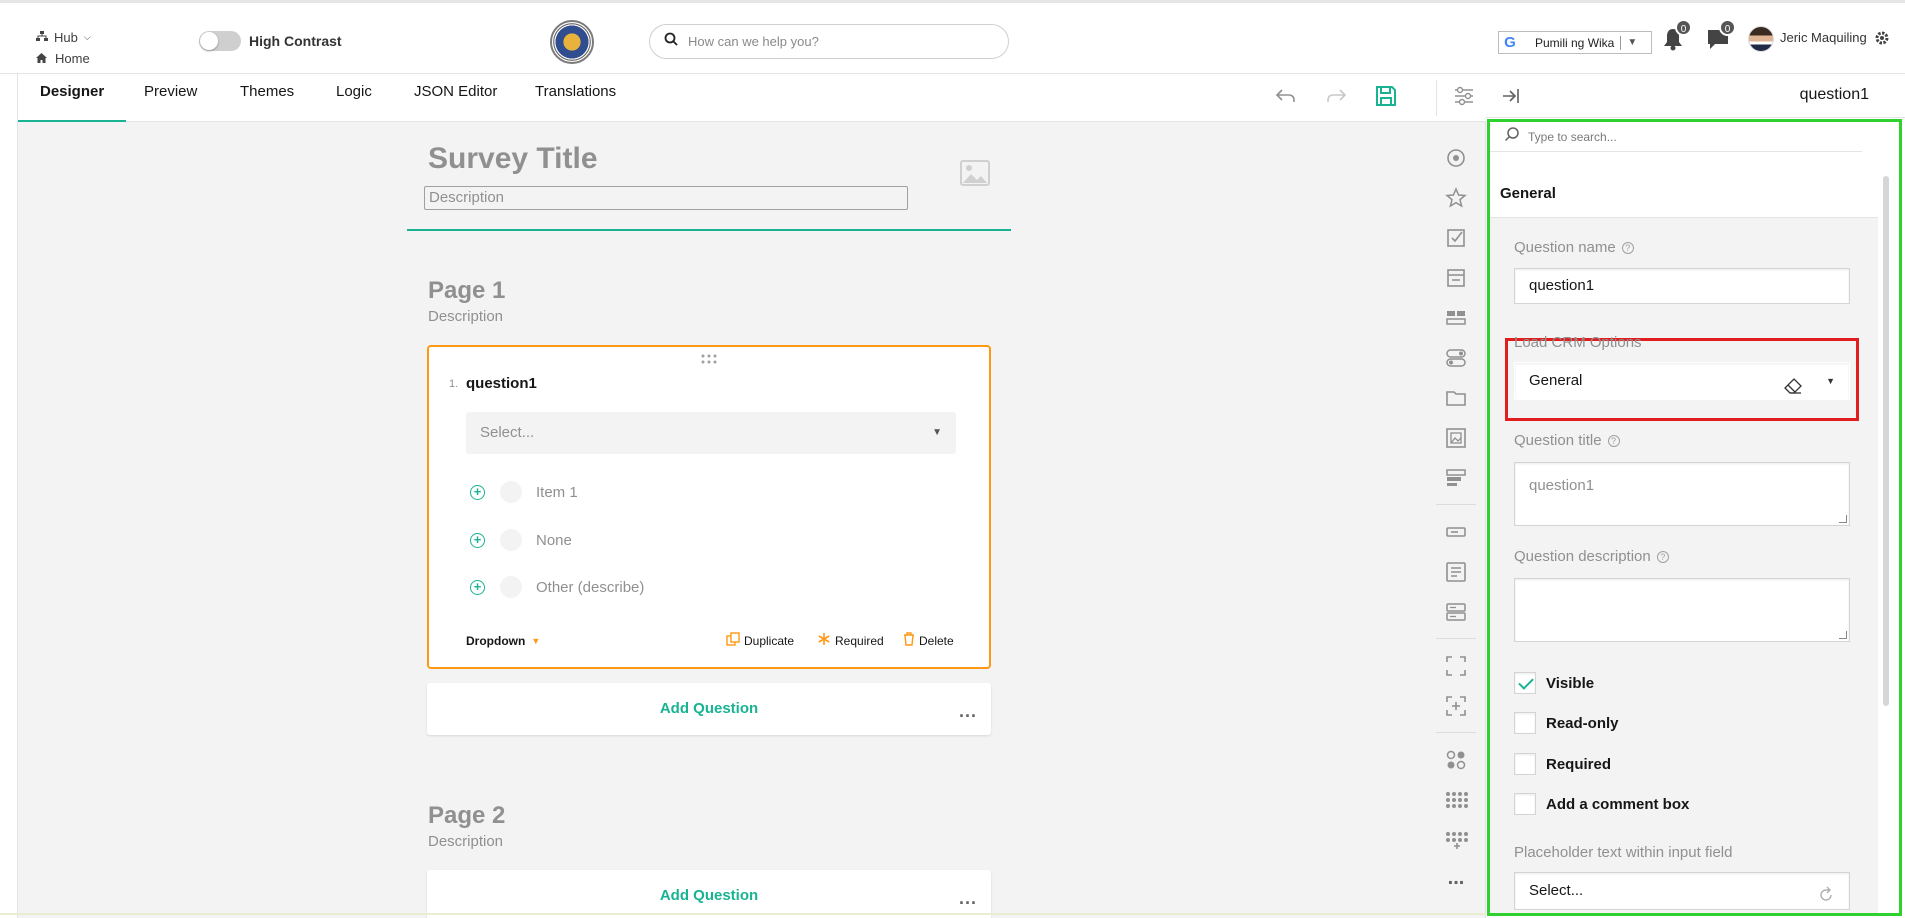 This screenshot has width=1905, height=918. What do you see at coordinates (72, 58) in the screenshot?
I see `home-label: Home` at bounding box center [72, 58].